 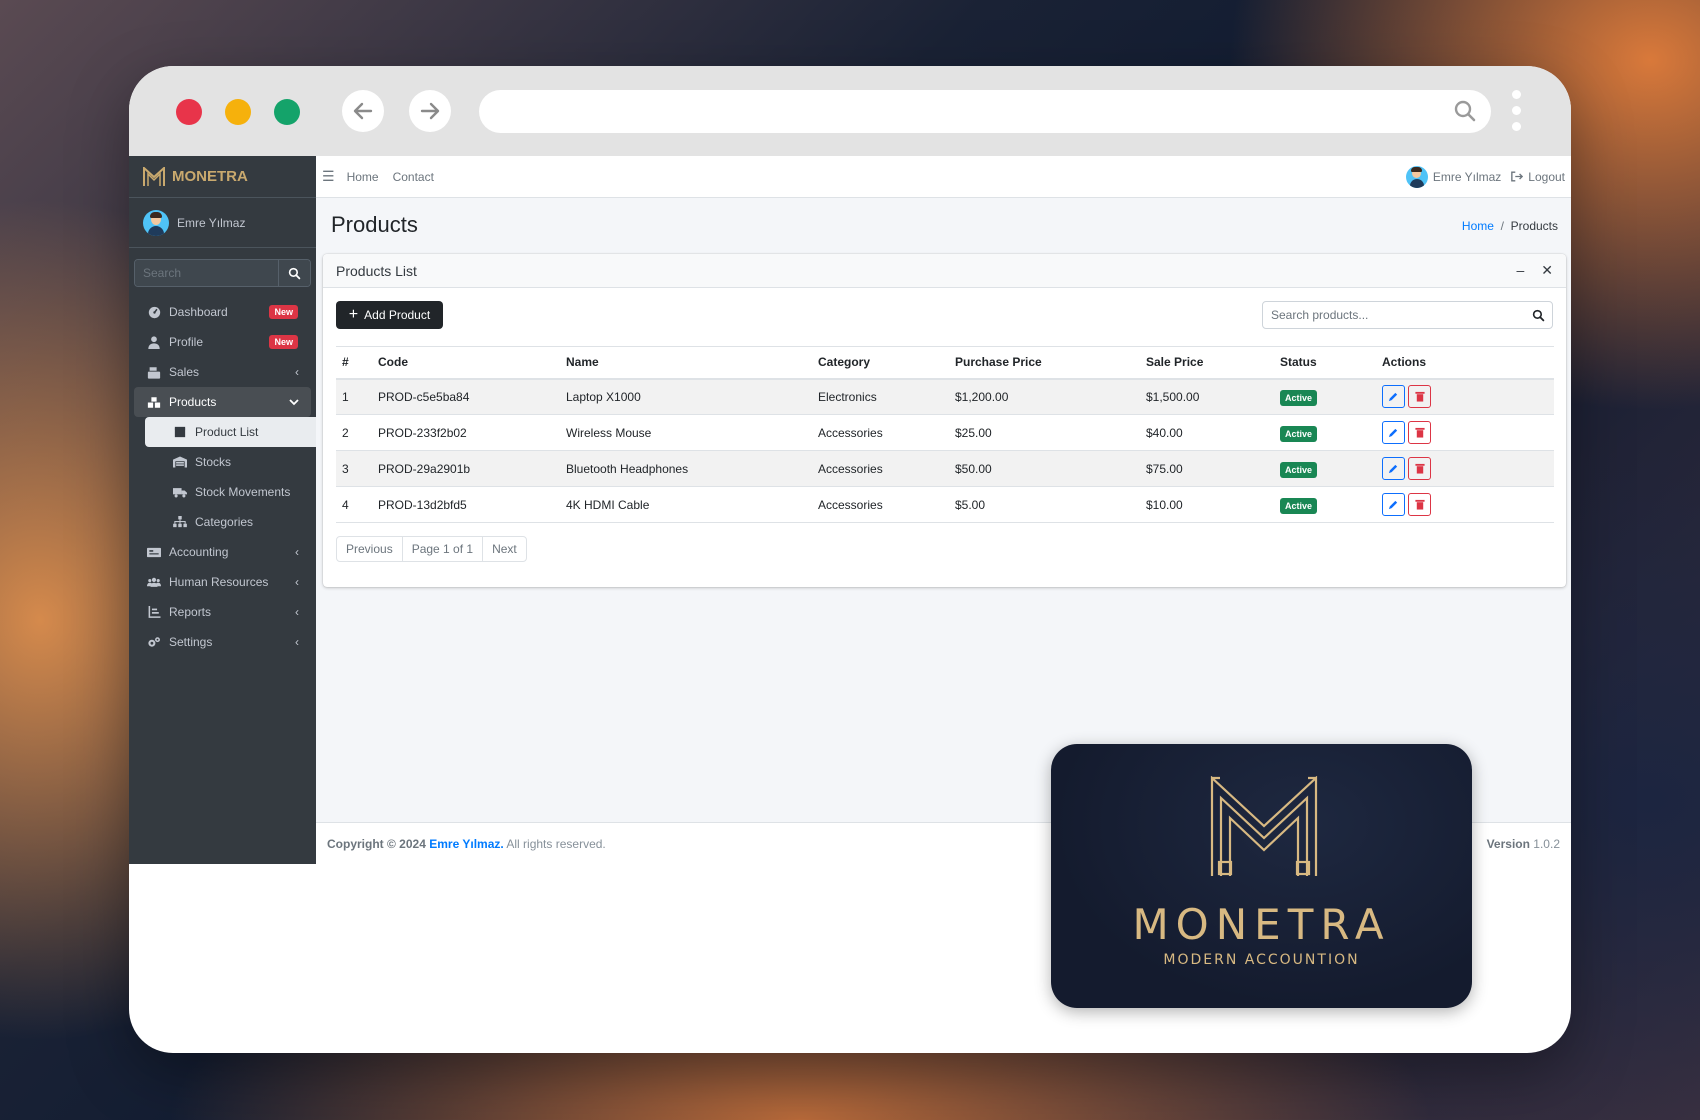 What do you see at coordinates (189, 112) in the screenshot?
I see `close-window-button` at bounding box center [189, 112].